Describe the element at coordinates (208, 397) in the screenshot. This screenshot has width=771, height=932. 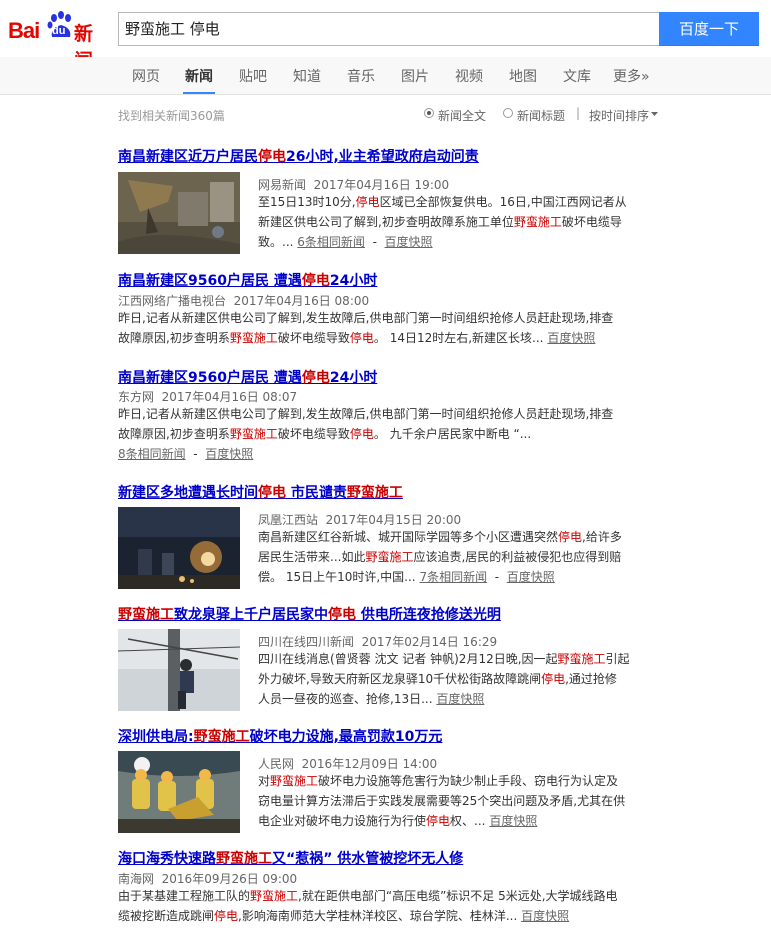
I see `result-source: 东方网 2017年04月16日 08:07` at that location.